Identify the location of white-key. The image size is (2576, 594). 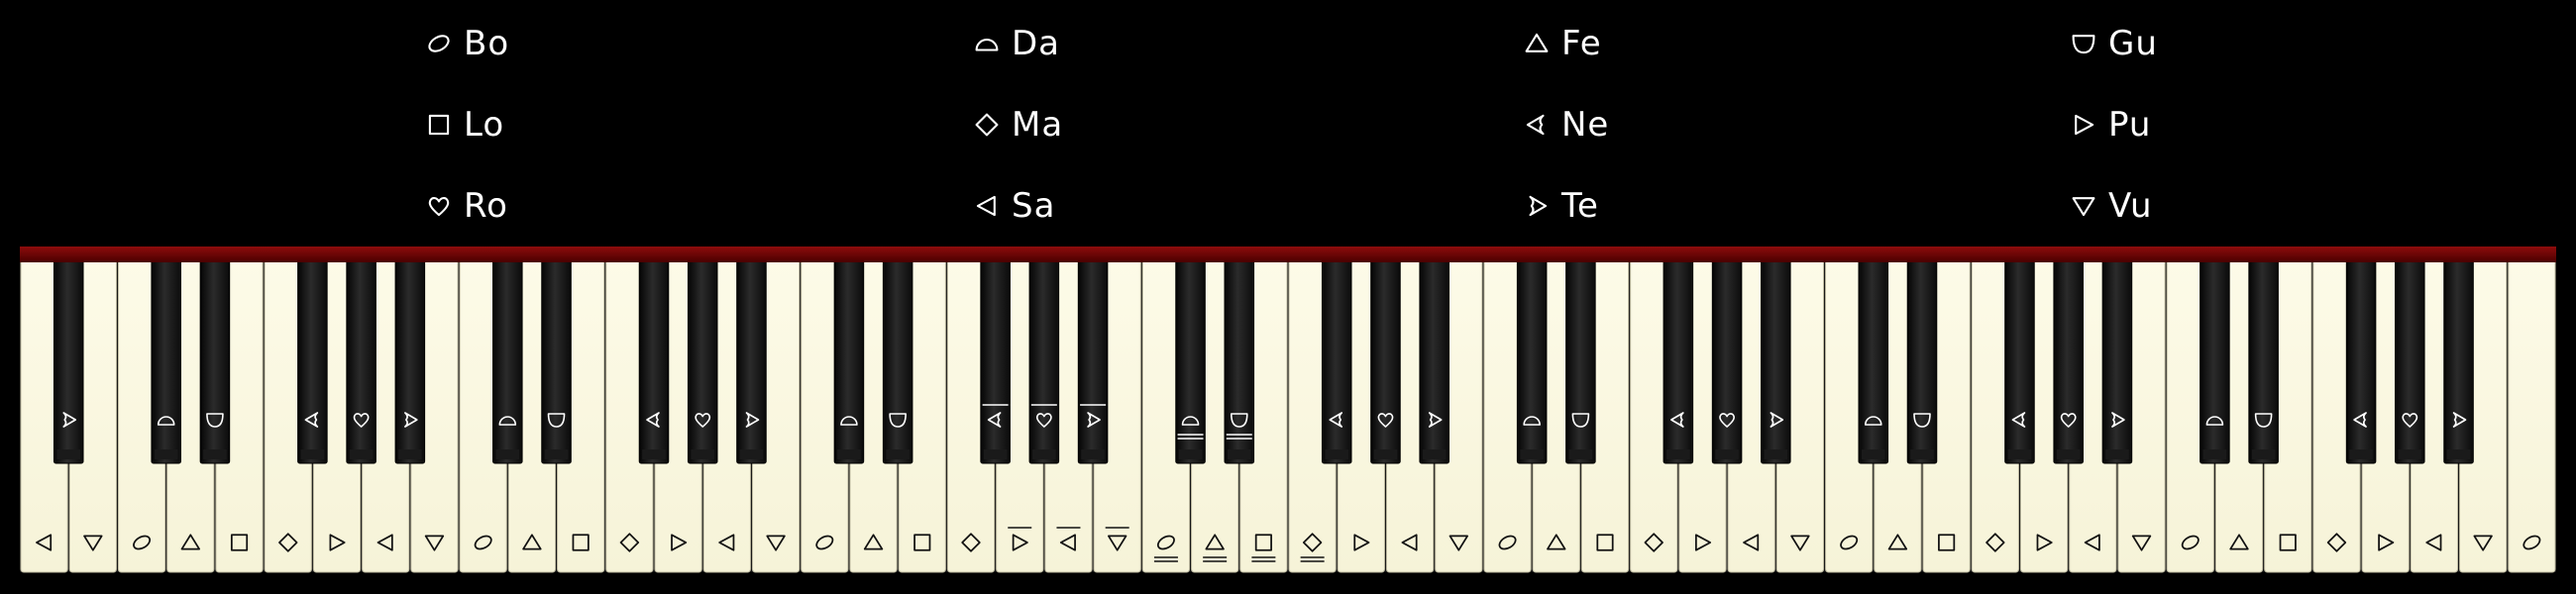
(2532, 414).